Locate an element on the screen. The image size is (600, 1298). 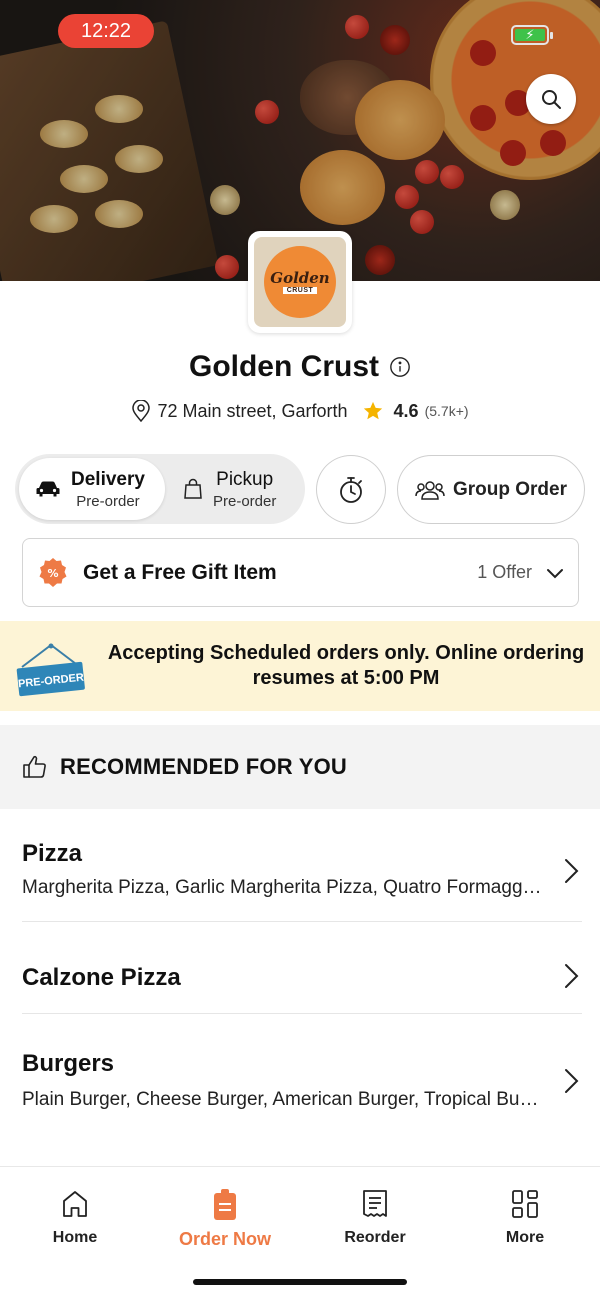
info-icon is located at coordinates (400, 367).